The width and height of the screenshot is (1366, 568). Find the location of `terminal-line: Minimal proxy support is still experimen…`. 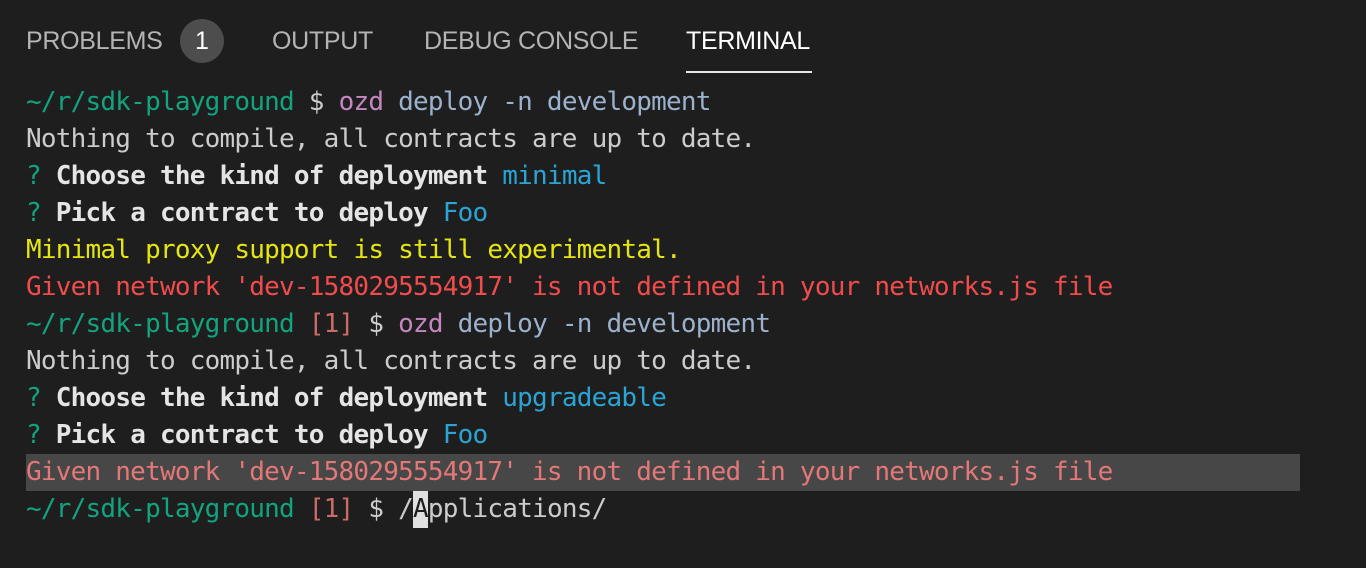

terminal-line: Minimal proxy support is still experimen… is located at coordinates (686, 250).